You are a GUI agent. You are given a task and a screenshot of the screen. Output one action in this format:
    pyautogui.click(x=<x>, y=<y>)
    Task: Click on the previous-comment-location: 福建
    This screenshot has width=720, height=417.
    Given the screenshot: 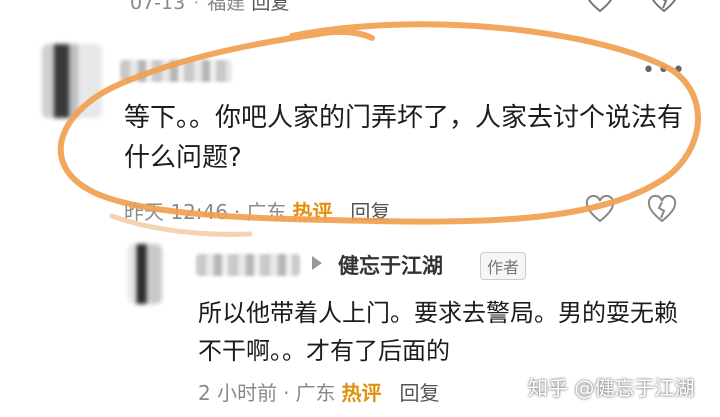 What is the action you would take?
    pyautogui.click(x=226, y=7)
    